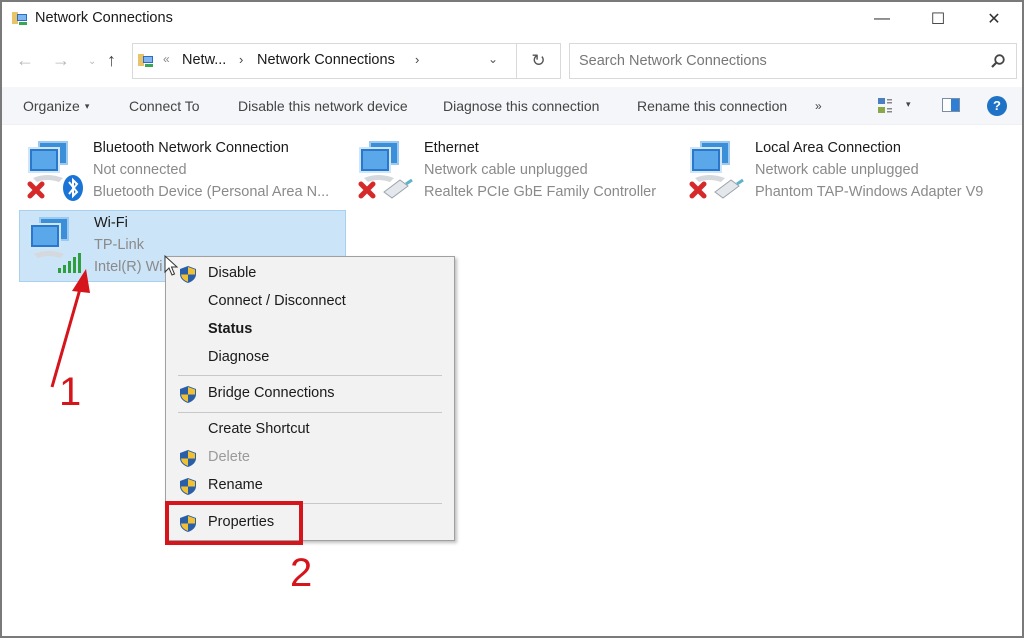 Image resolution: width=1024 pixels, height=638 pixels. Describe the element at coordinates (540, 192) in the screenshot. I see `connection-device: Realtek PCIe GbE Family Controller` at that location.